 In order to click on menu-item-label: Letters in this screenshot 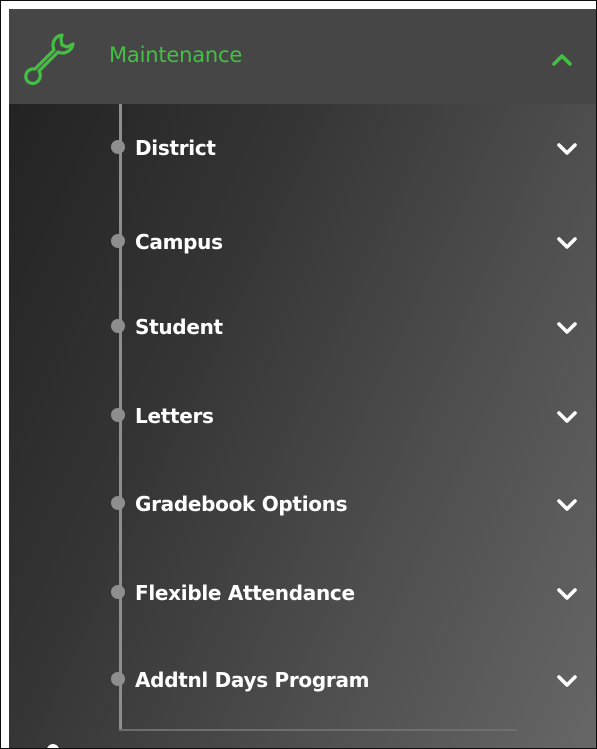, I will do `click(174, 416)`.